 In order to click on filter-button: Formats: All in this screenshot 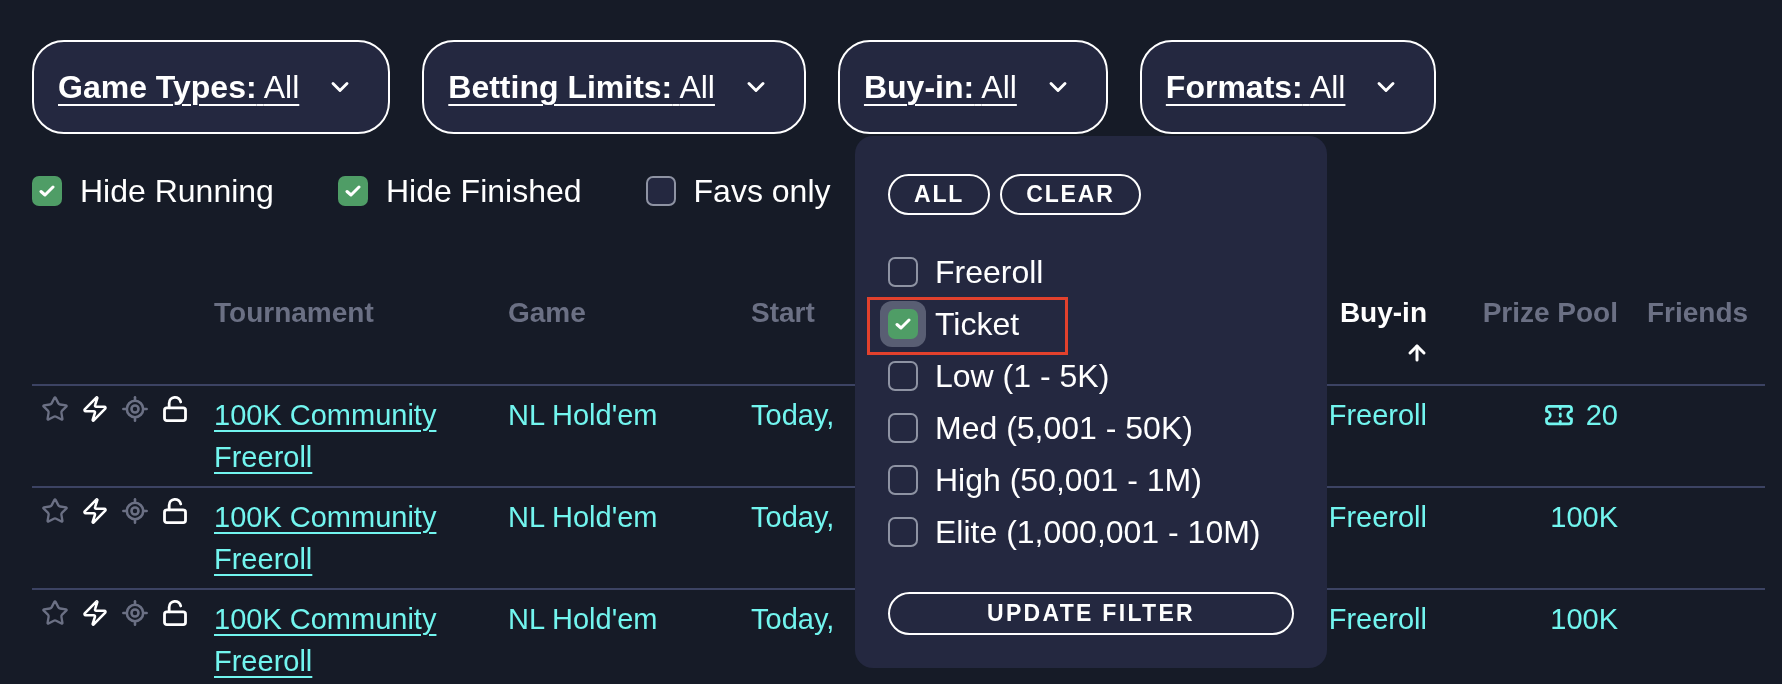, I will do `click(1288, 87)`.